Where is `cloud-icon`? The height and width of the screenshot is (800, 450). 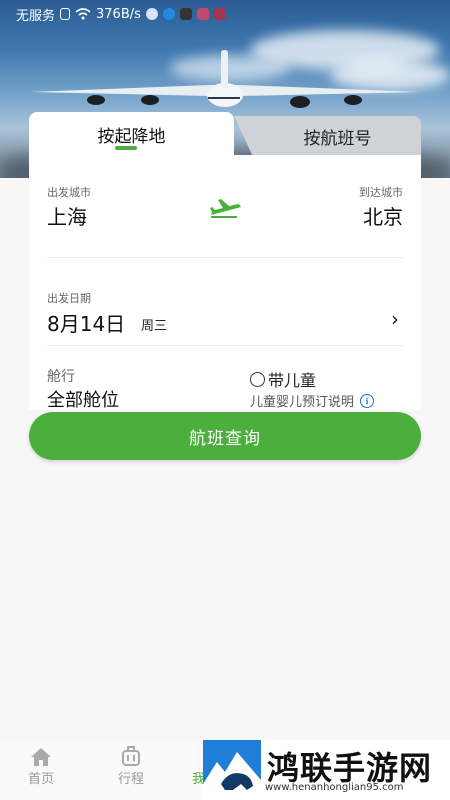 cloud-icon is located at coordinates (185, 14).